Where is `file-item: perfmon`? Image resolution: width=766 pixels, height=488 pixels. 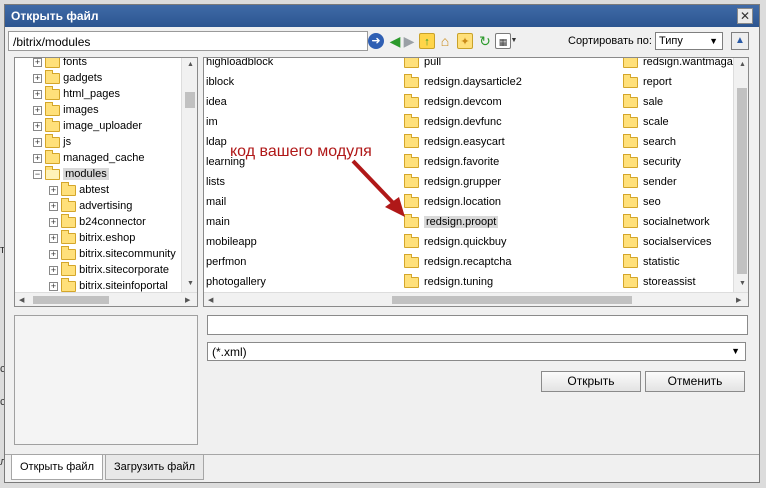 file-item: perfmon is located at coordinates (226, 264).